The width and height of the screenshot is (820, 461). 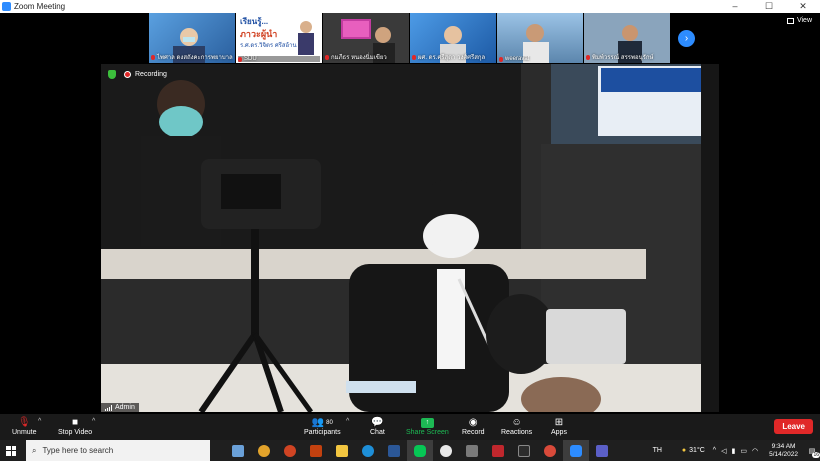 I want to click on participants-count: 80, so click(x=329, y=422).